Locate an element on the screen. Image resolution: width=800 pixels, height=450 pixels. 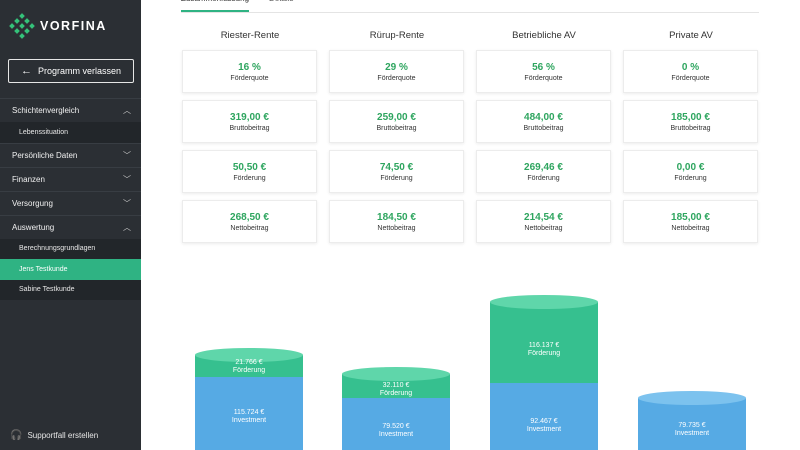
support-label: Supportfall erstellen is located at coordinates (63, 435).